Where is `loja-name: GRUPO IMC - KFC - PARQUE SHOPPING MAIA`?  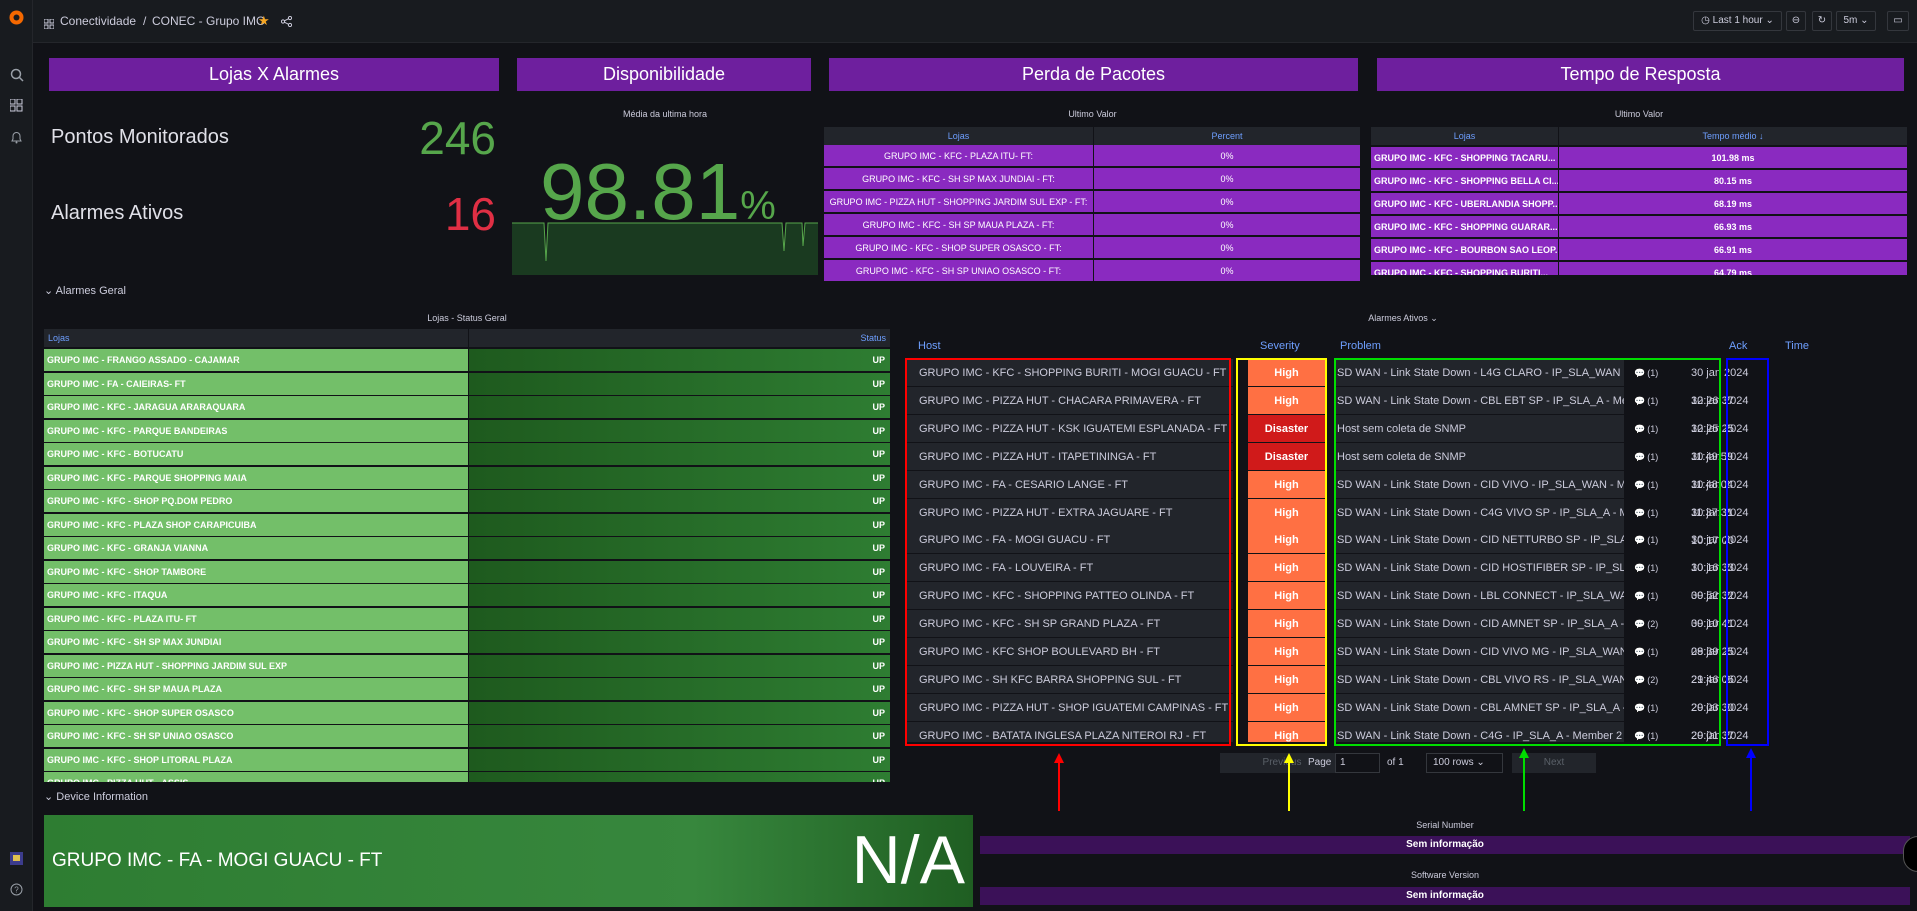
loja-name: GRUPO IMC - KFC - PARQUE SHOPPING MAIA is located at coordinates (256, 477).